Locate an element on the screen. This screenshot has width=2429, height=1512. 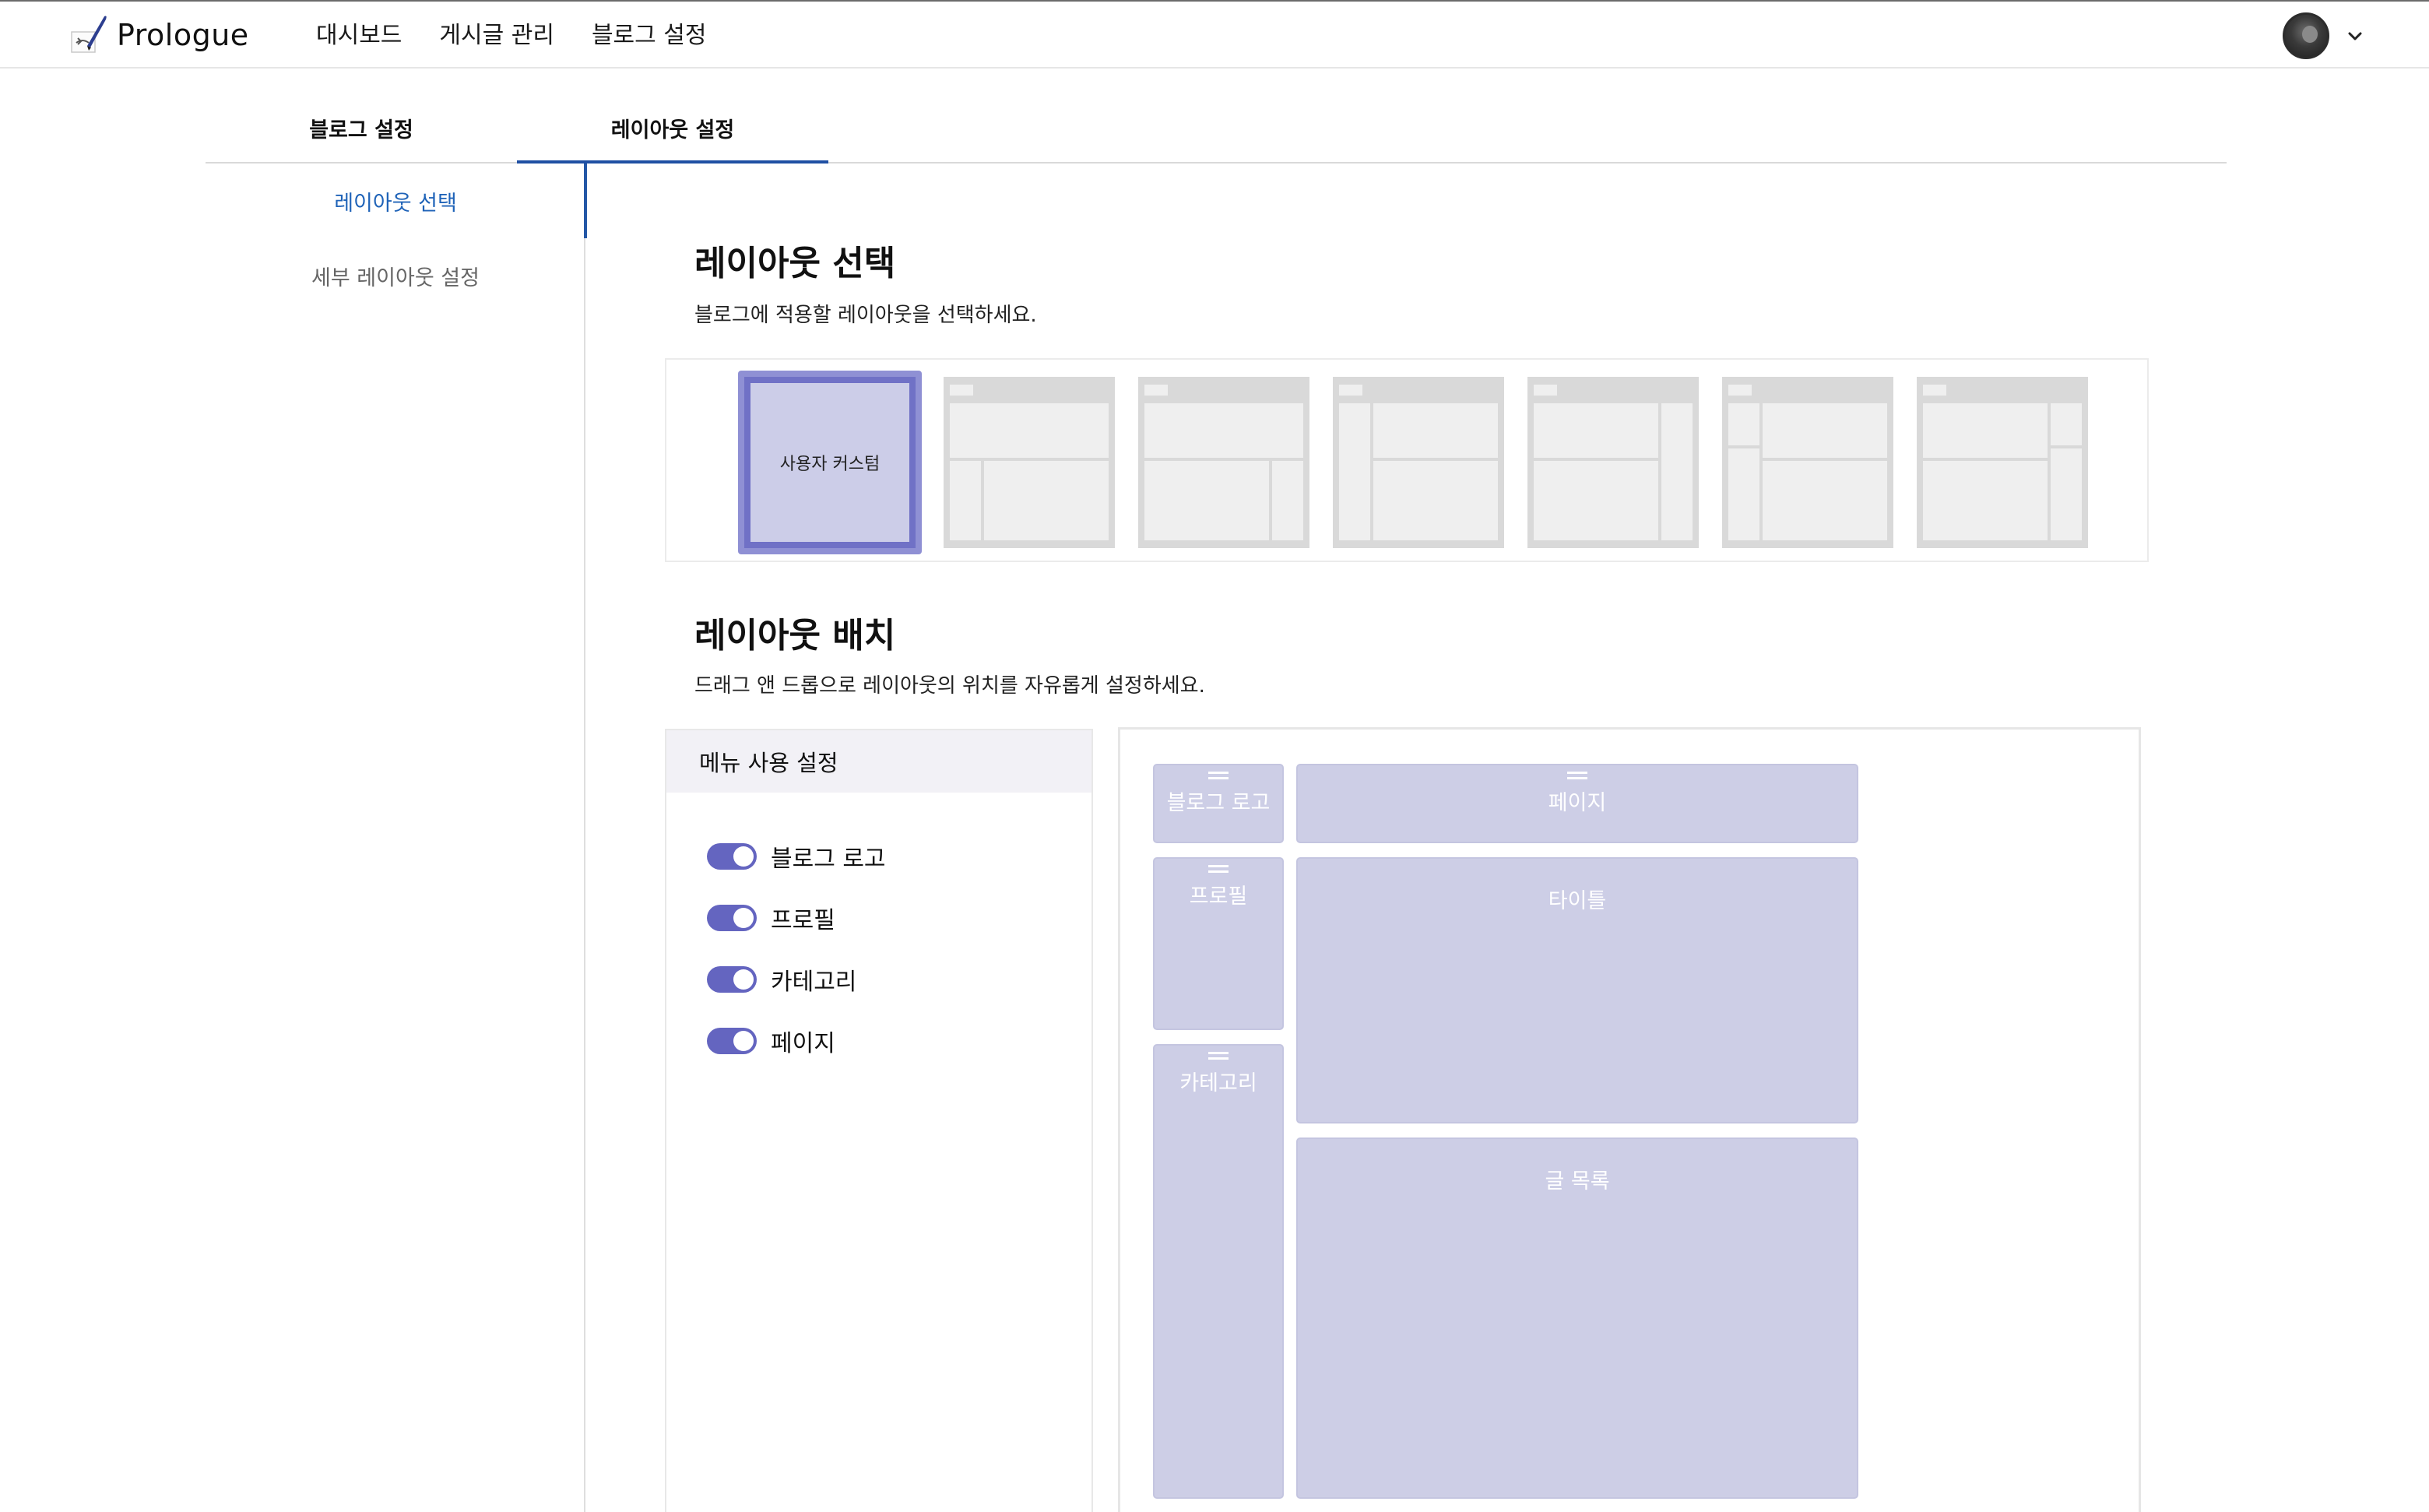
menu-settings-panel: 메뉴 사용 설정 블로그 로고 프로필 카테고리 페이지 is located at coordinates (879, 1120).